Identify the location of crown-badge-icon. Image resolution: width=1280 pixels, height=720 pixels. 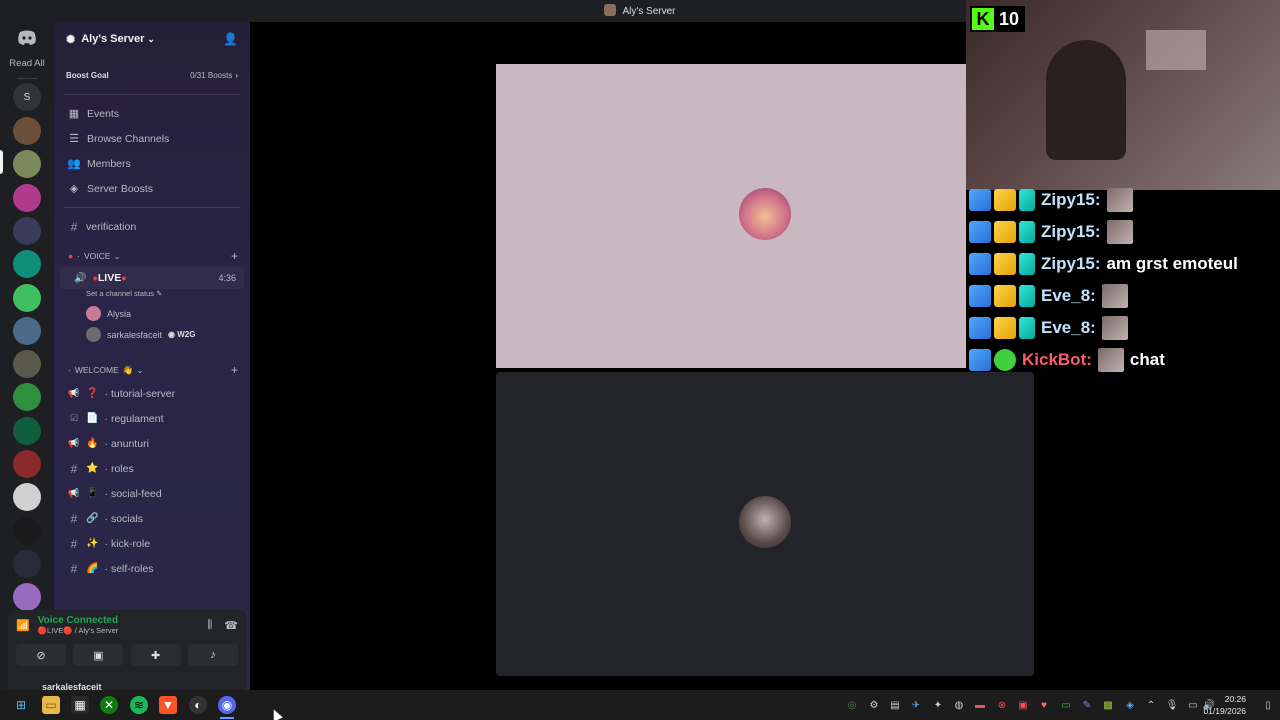
(1005, 232).